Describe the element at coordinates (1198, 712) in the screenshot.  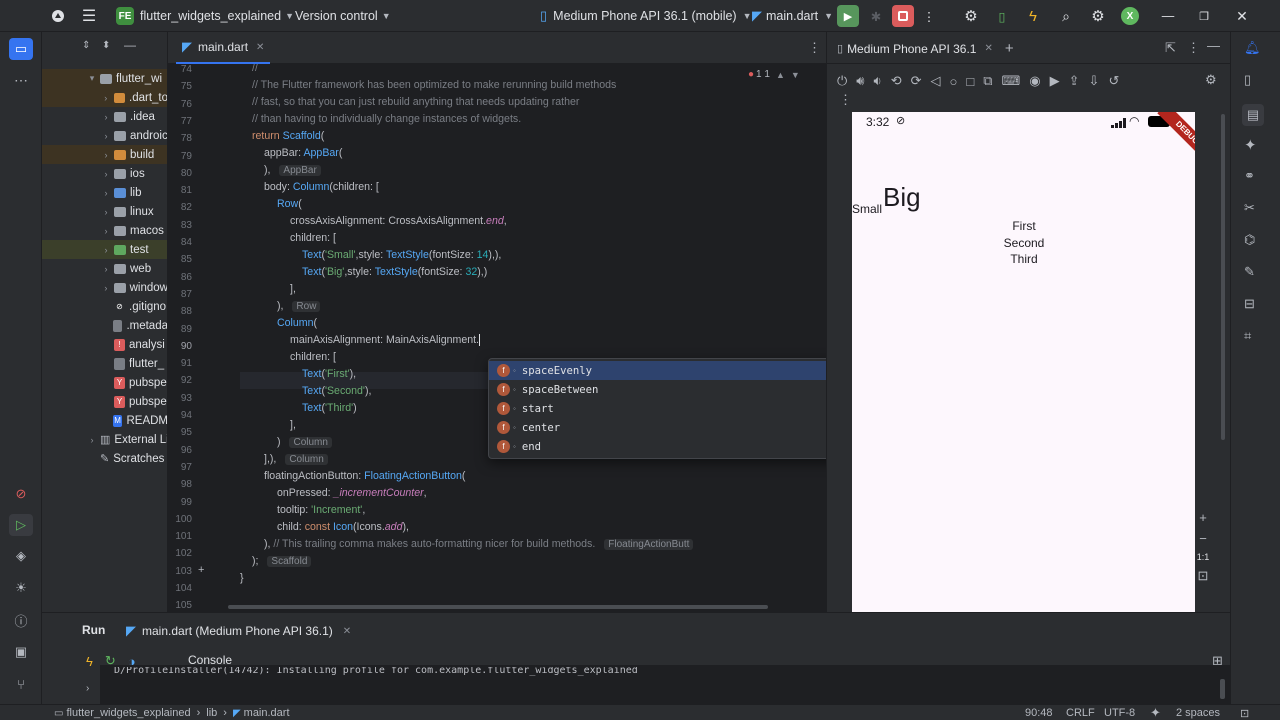
I see `indent-setting: 2 spaces` at that location.